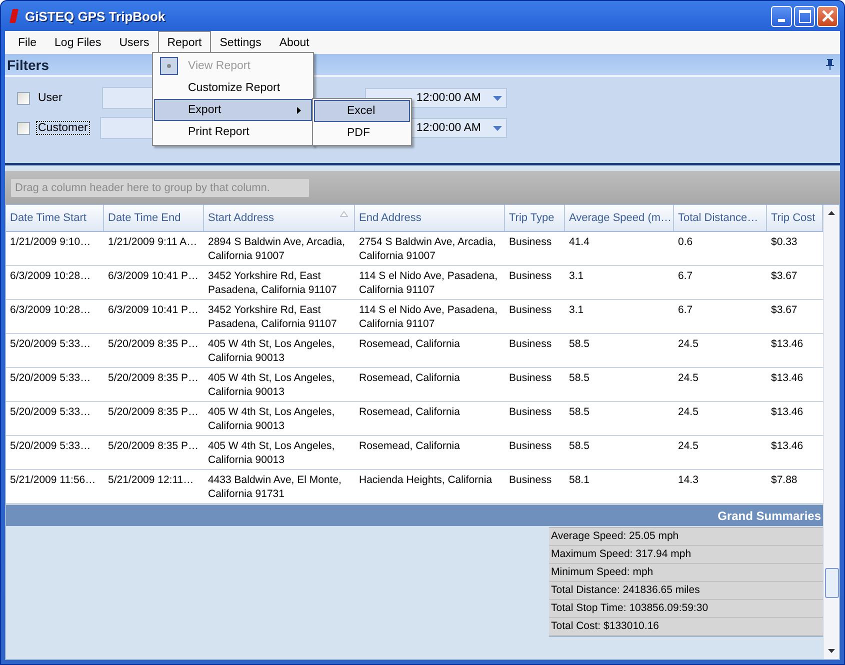 The image size is (845, 665). I want to click on column-header: Start Address, so click(279, 218).